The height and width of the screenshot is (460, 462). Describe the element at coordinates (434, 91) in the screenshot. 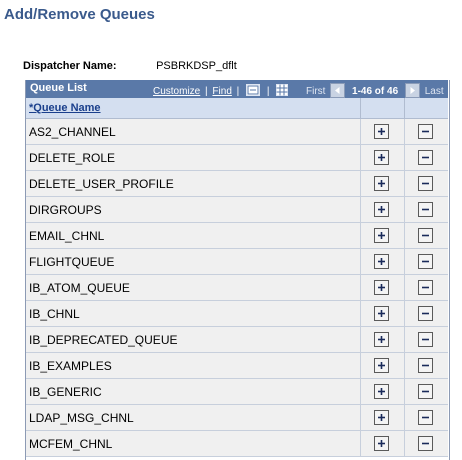

I see `last-label: Last` at that location.